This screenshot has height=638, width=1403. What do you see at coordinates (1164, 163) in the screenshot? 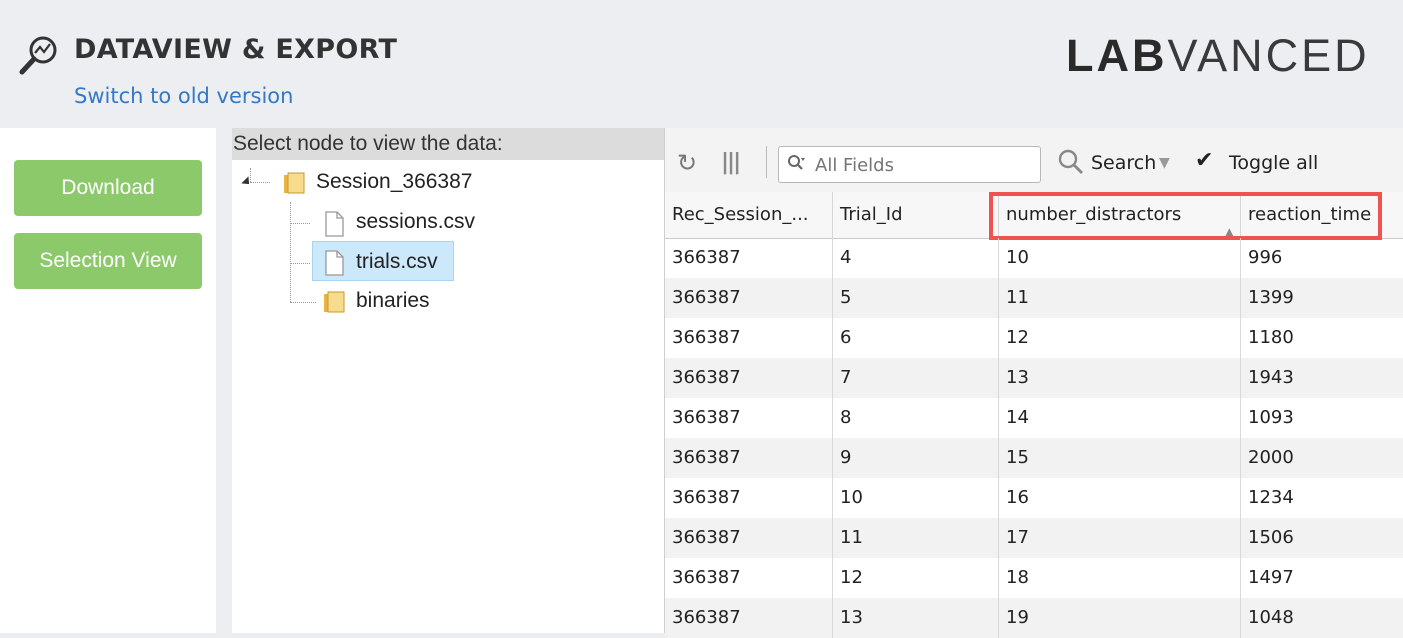
I see `chevron-down-icon: ▼` at bounding box center [1164, 163].